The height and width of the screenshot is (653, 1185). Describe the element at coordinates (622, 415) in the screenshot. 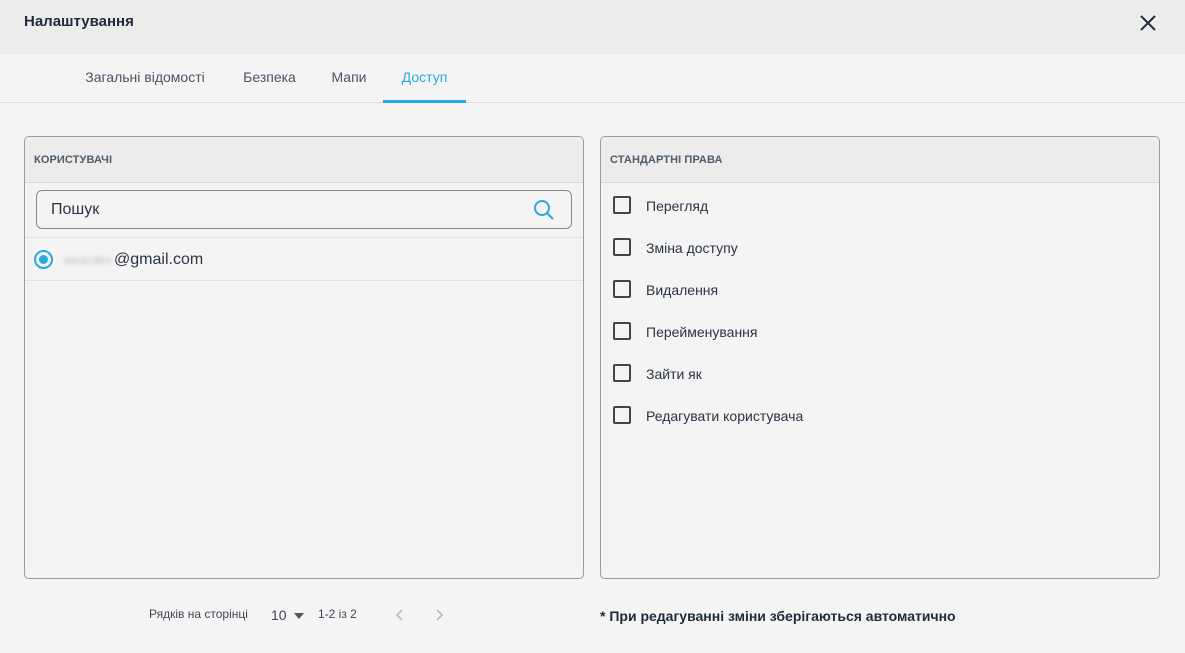

I see `permission-edit-user-checkbox` at that location.